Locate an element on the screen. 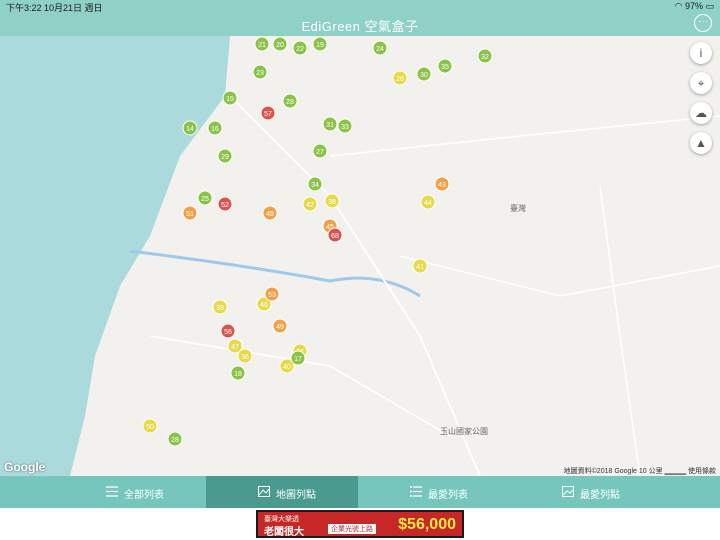 The image size is (720, 540). ad-price: $56,000 is located at coordinates (427, 524).